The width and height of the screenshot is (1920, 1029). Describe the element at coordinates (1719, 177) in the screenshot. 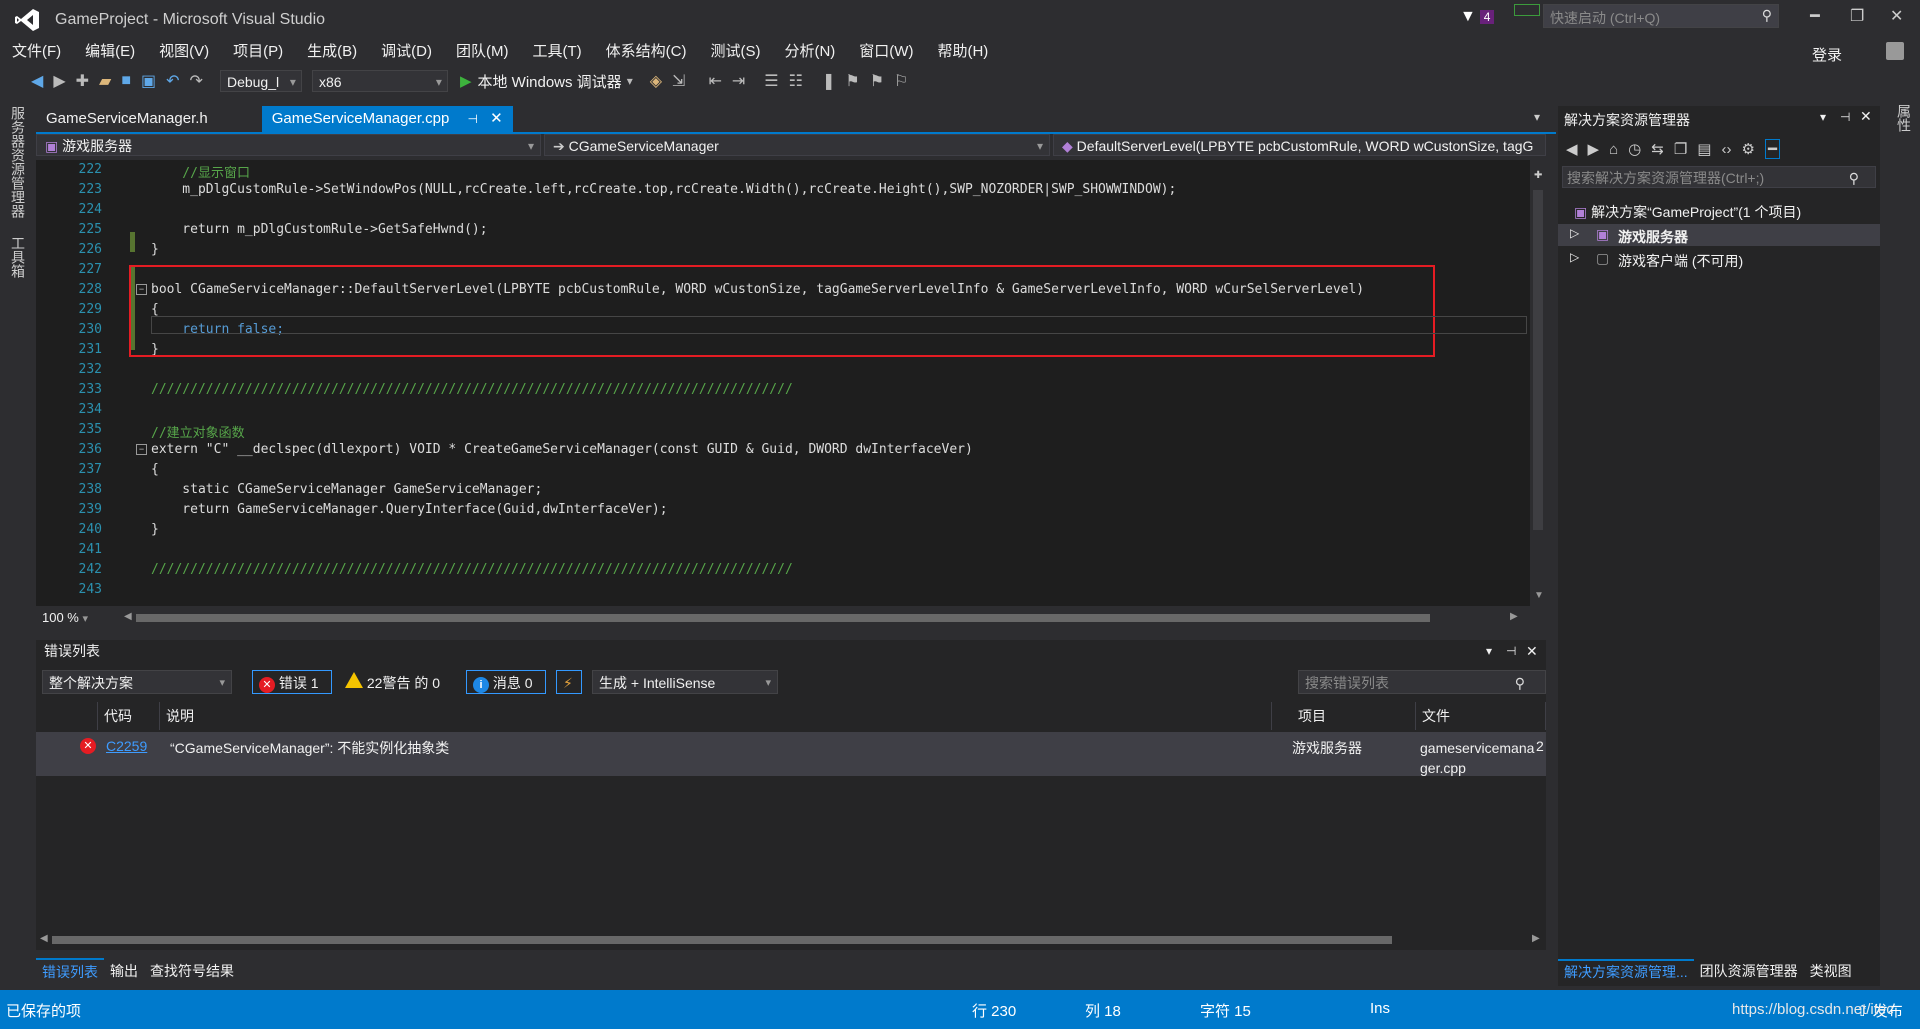

I see `solution-search-input: 搜索解决方案资源管理器(Ctrl+;) ⚲` at that location.